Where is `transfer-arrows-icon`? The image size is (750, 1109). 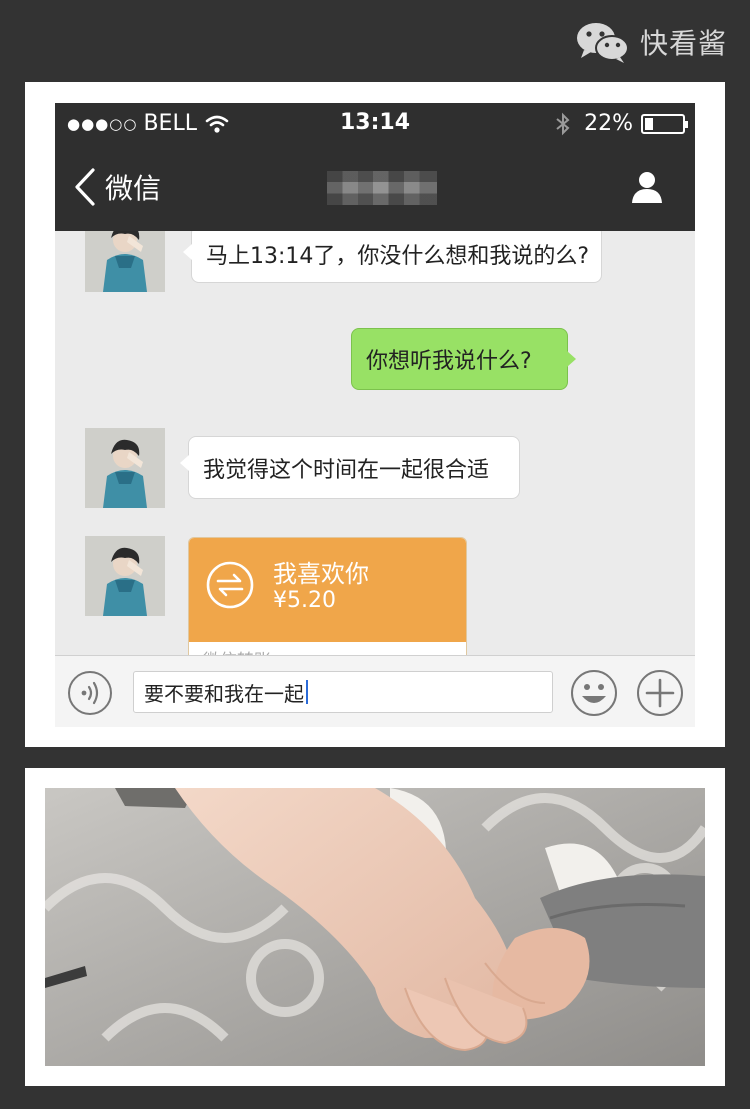 transfer-arrows-icon is located at coordinates (230, 585).